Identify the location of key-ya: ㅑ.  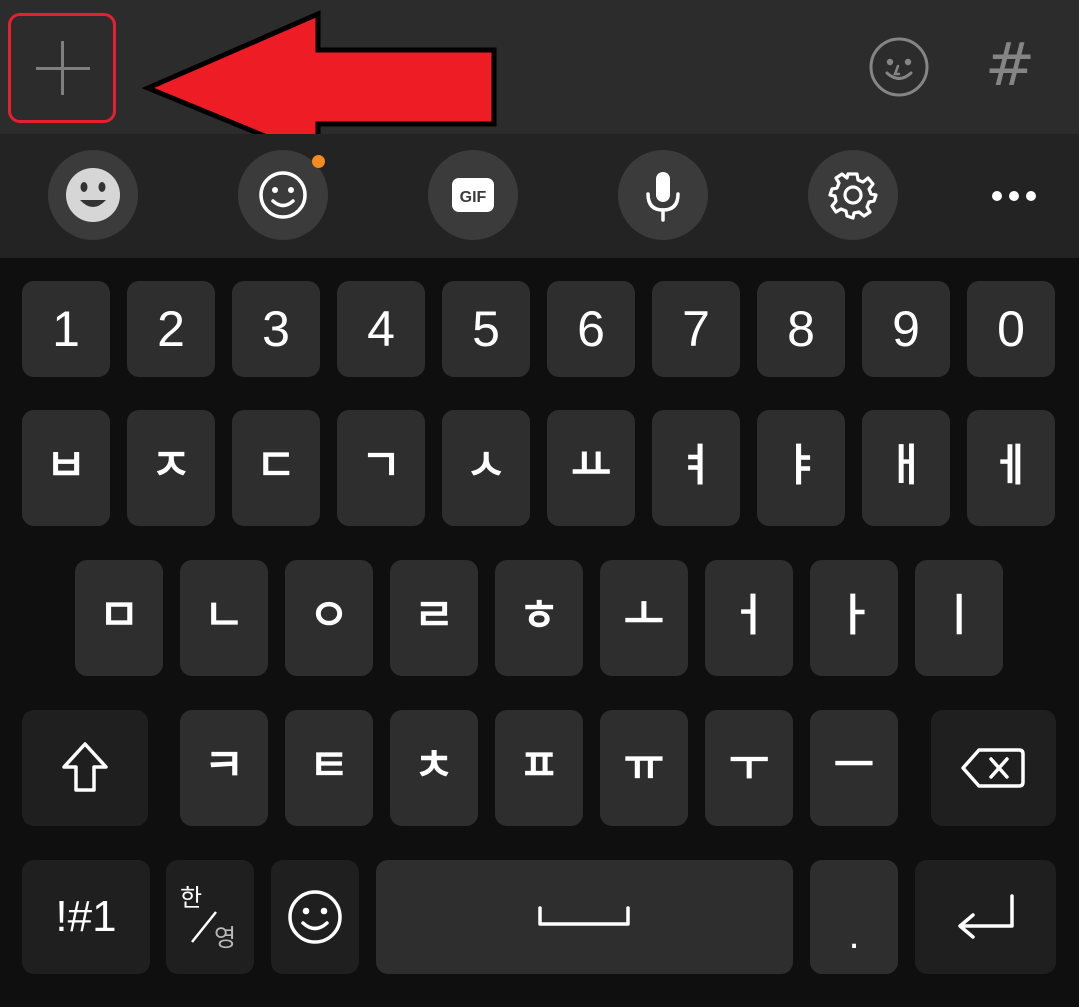
(801, 468).